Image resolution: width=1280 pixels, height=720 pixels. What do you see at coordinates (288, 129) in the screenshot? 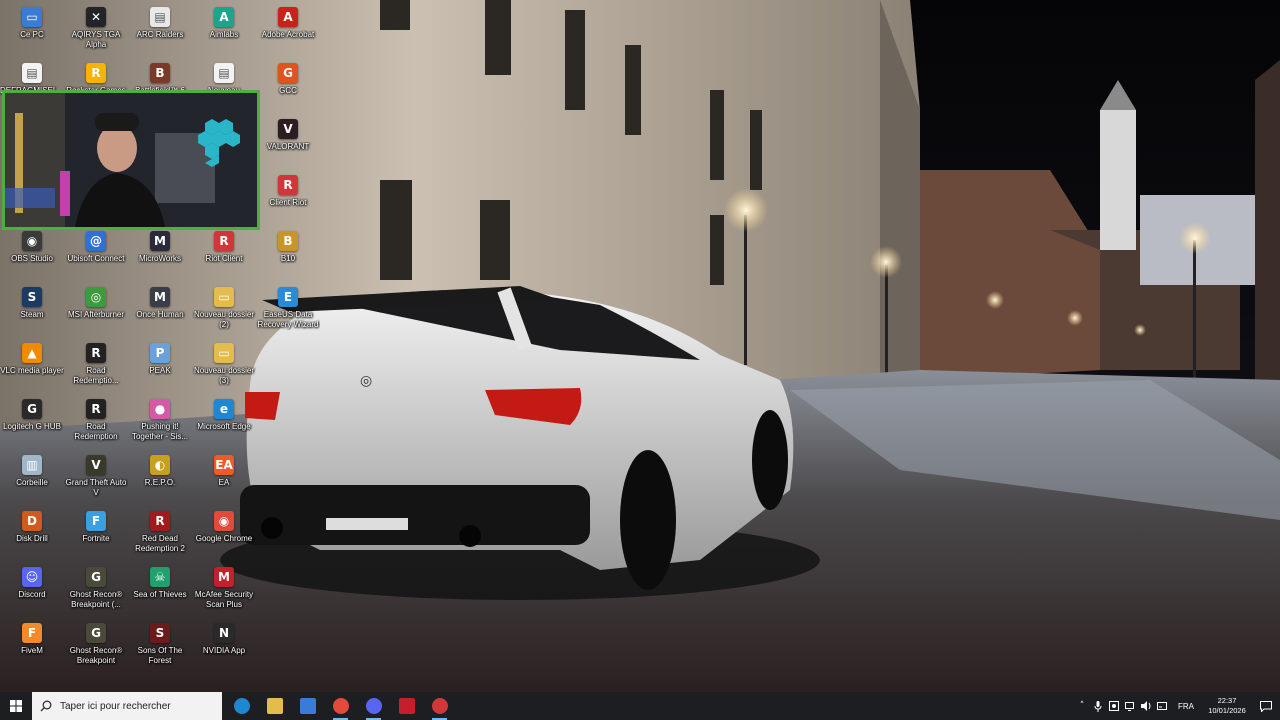
I see `valorant-icon: V` at bounding box center [288, 129].